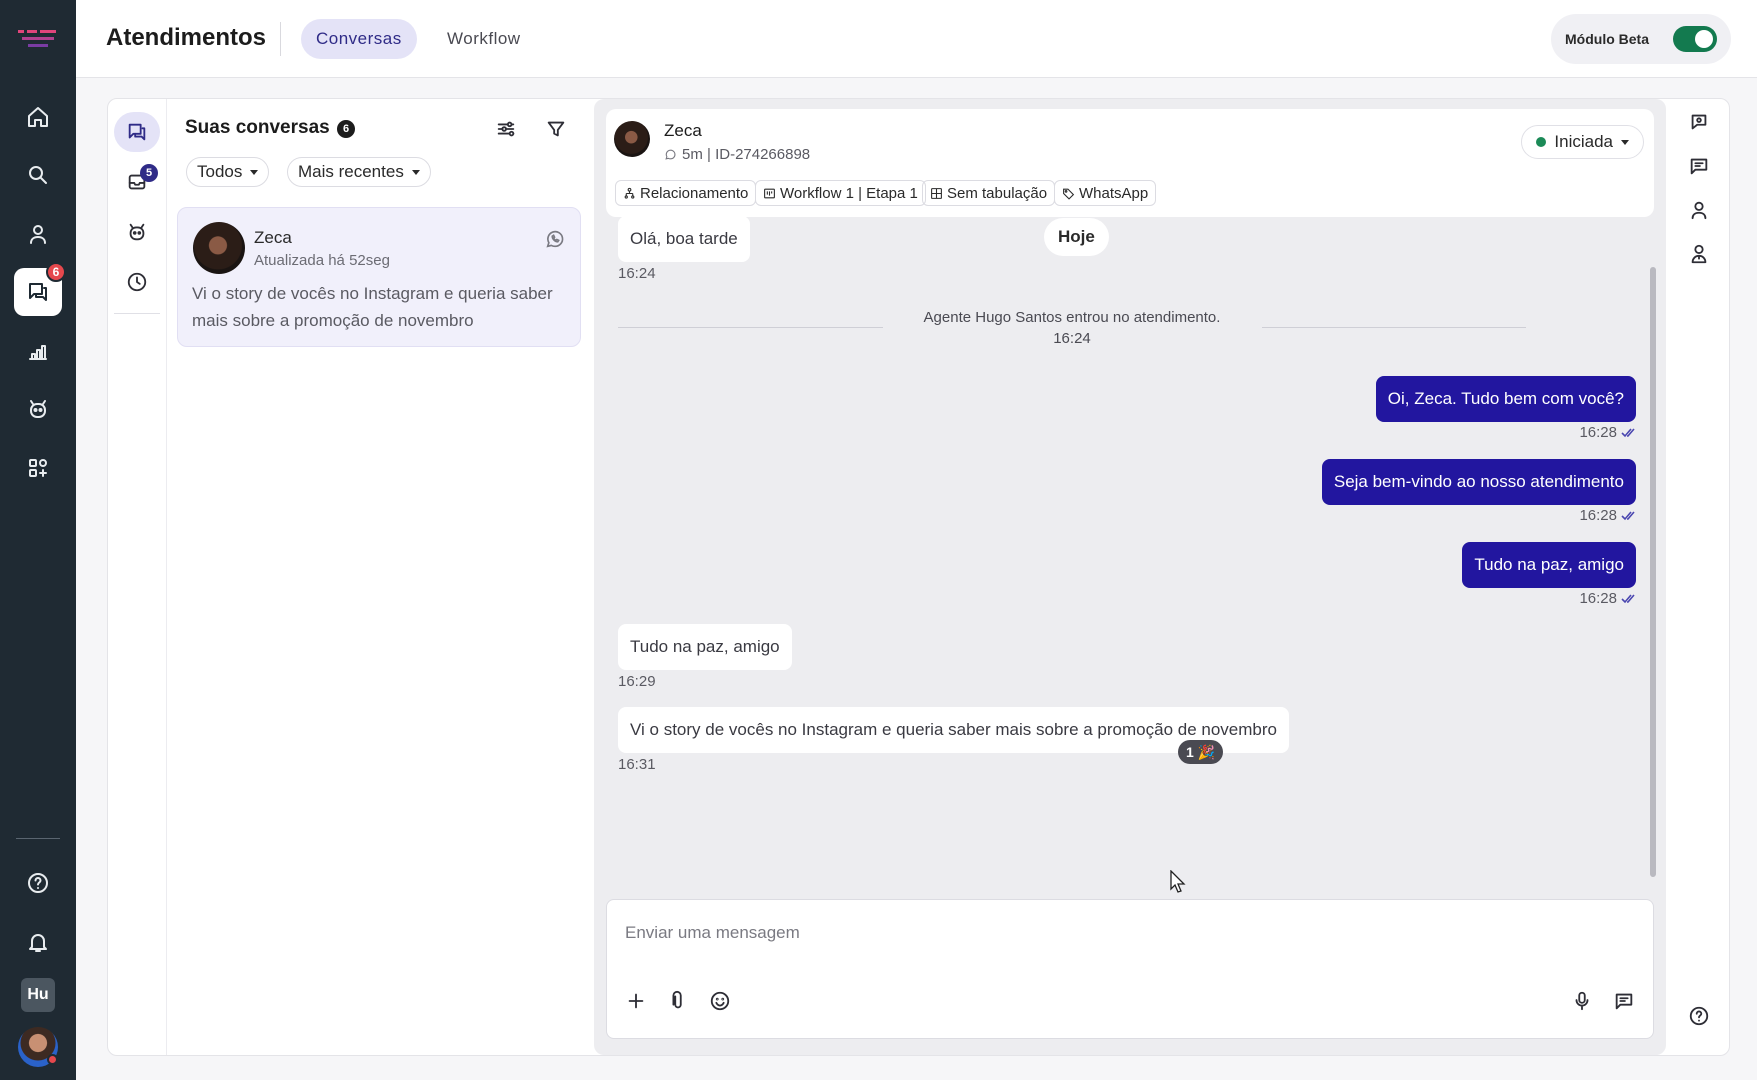 The width and height of the screenshot is (1757, 1080). Describe the element at coordinates (1653, 572) in the screenshot. I see `chat-scrollbar` at that location.